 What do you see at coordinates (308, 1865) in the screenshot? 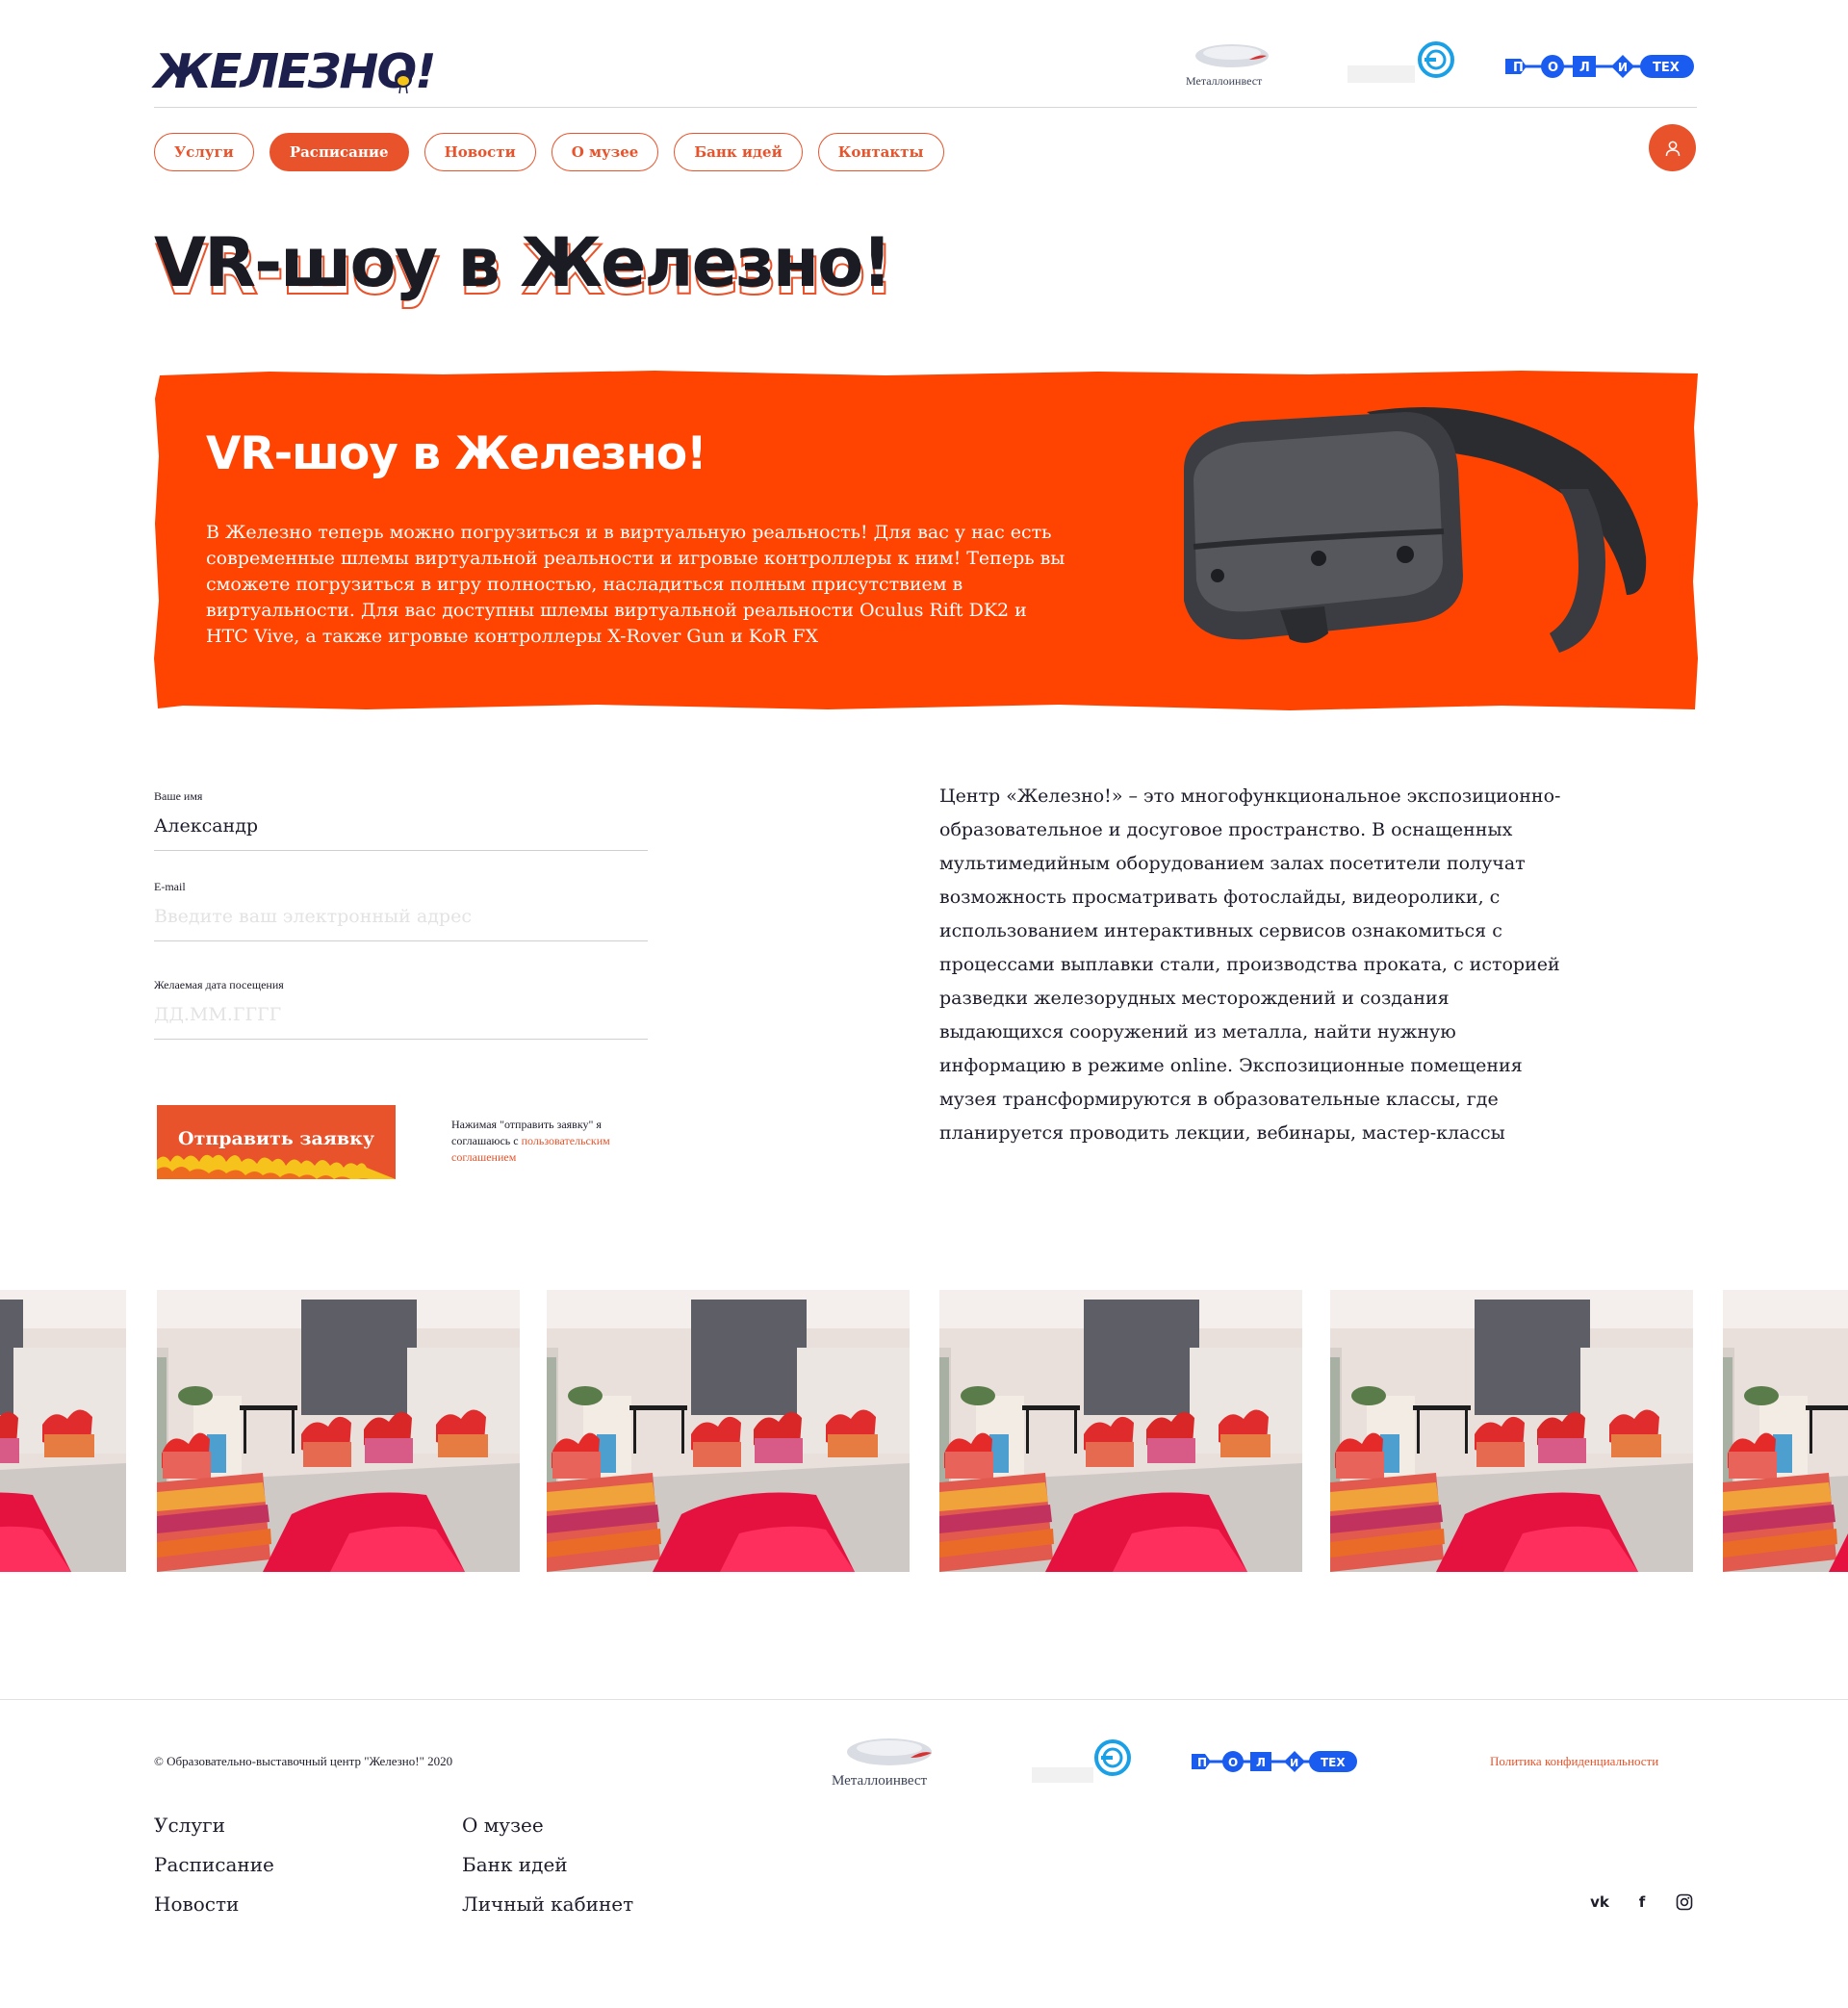
I see `footer-link-schedule: Расписание` at bounding box center [308, 1865].